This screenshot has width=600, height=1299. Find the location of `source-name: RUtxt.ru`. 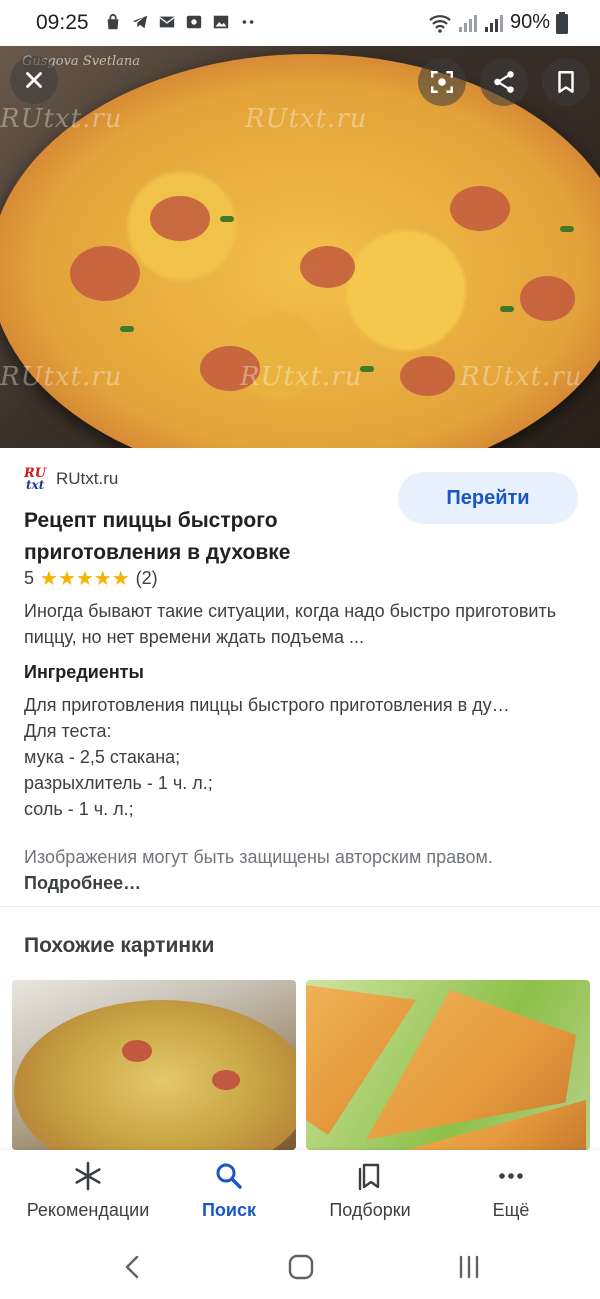

source-name: RUtxt.ru is located at coordinates (87, 478).